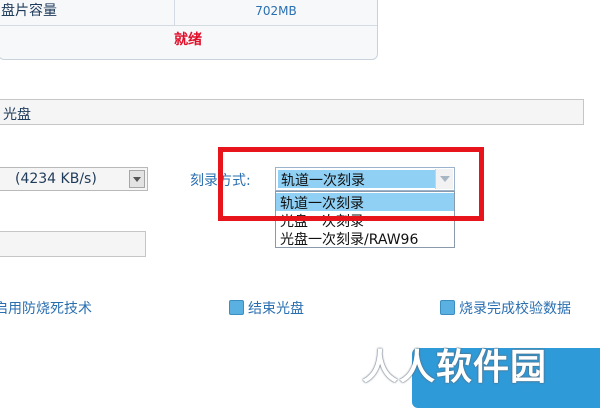 The height and width of the screenshot is (408, 600). Describe the element at coordinates (351, 184) in the screenshot. I see `highlight-annotation-box` at that location.